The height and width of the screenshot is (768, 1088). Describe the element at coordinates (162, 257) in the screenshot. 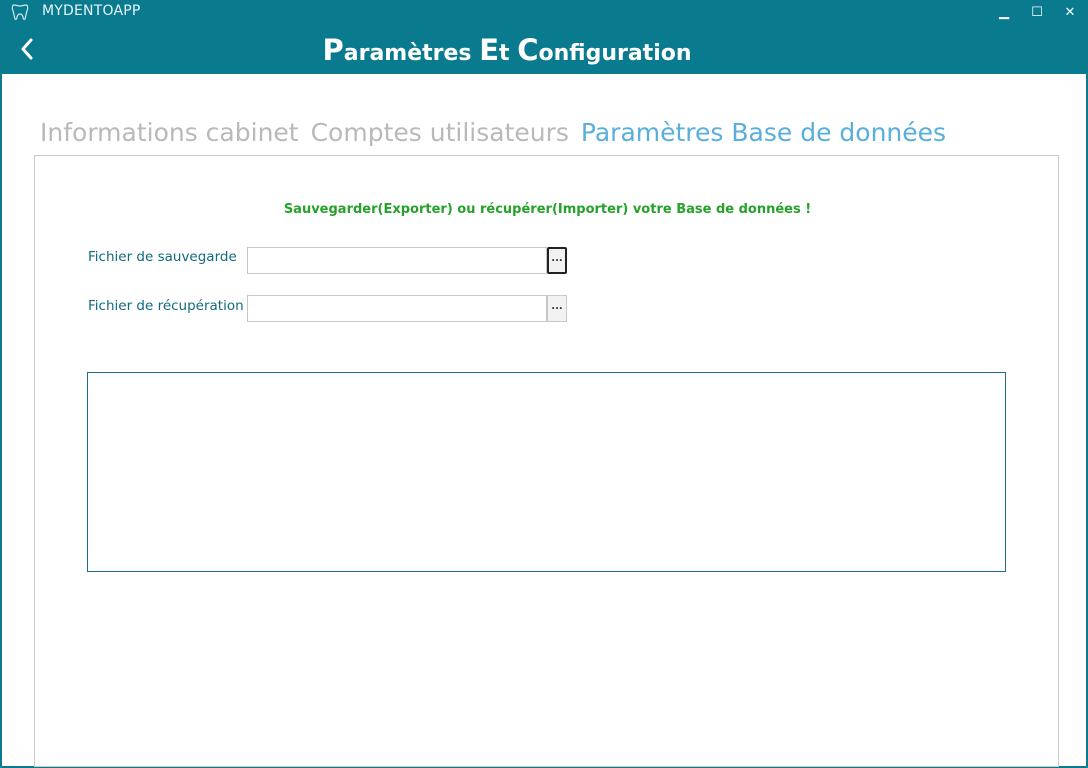

I see `backup-file-label: Fichier de sauvegarde` at that location.